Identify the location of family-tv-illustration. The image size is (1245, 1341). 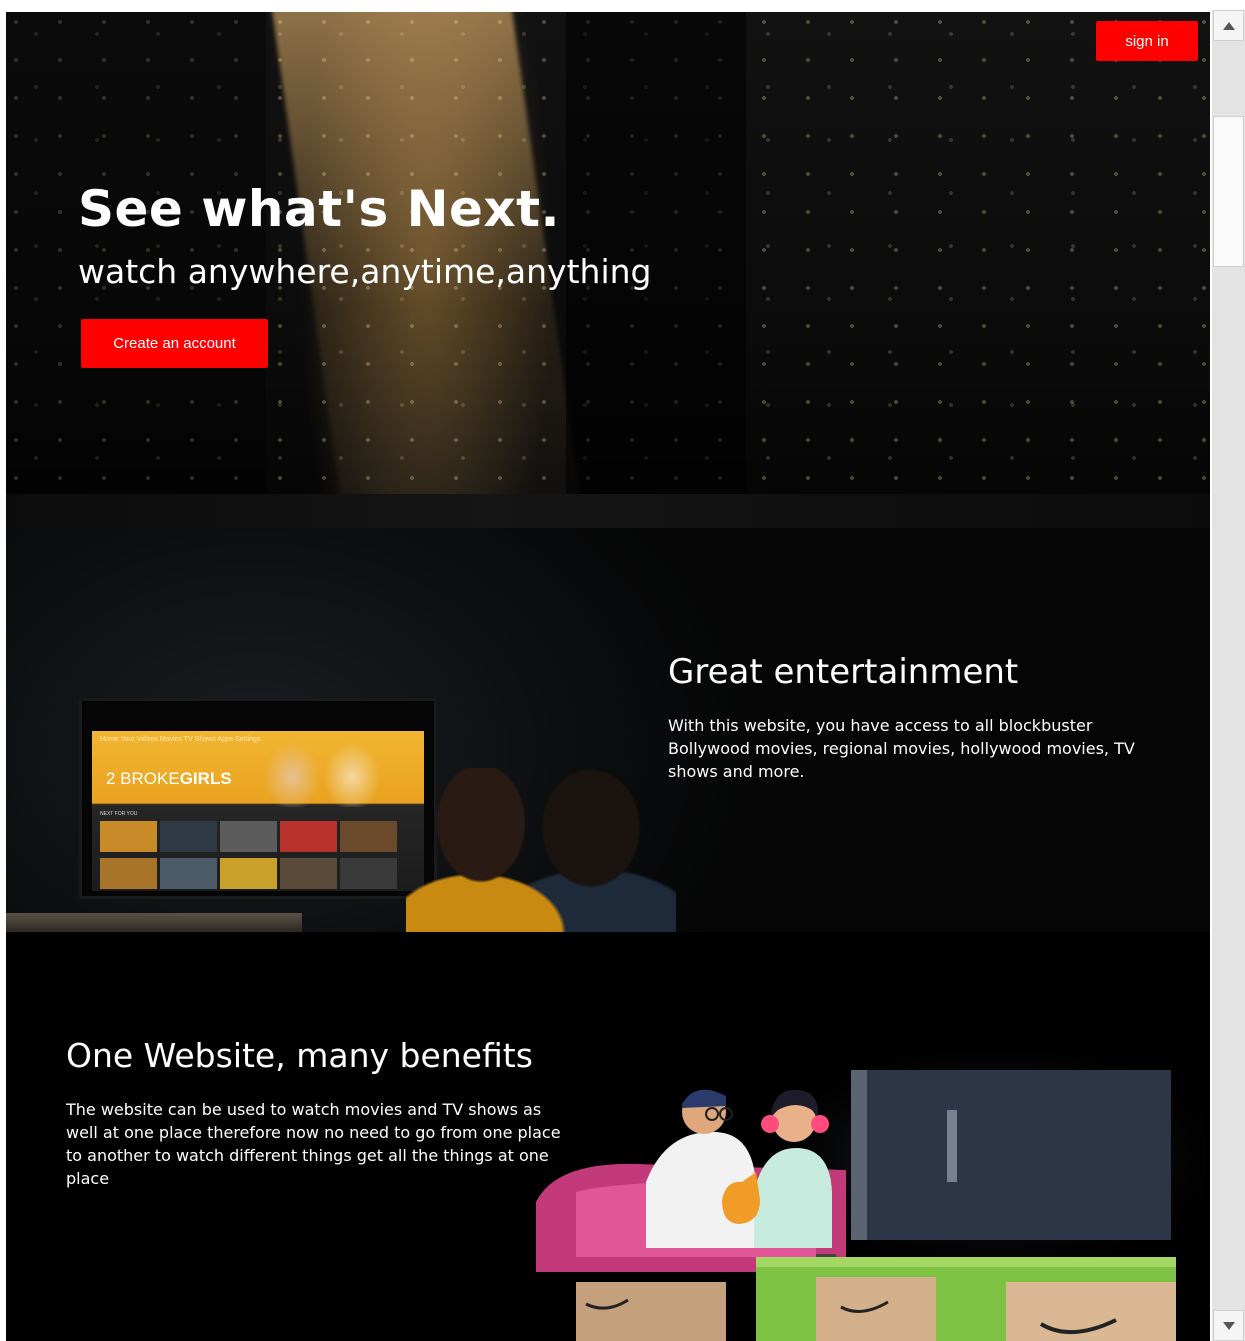
(871, 1196).